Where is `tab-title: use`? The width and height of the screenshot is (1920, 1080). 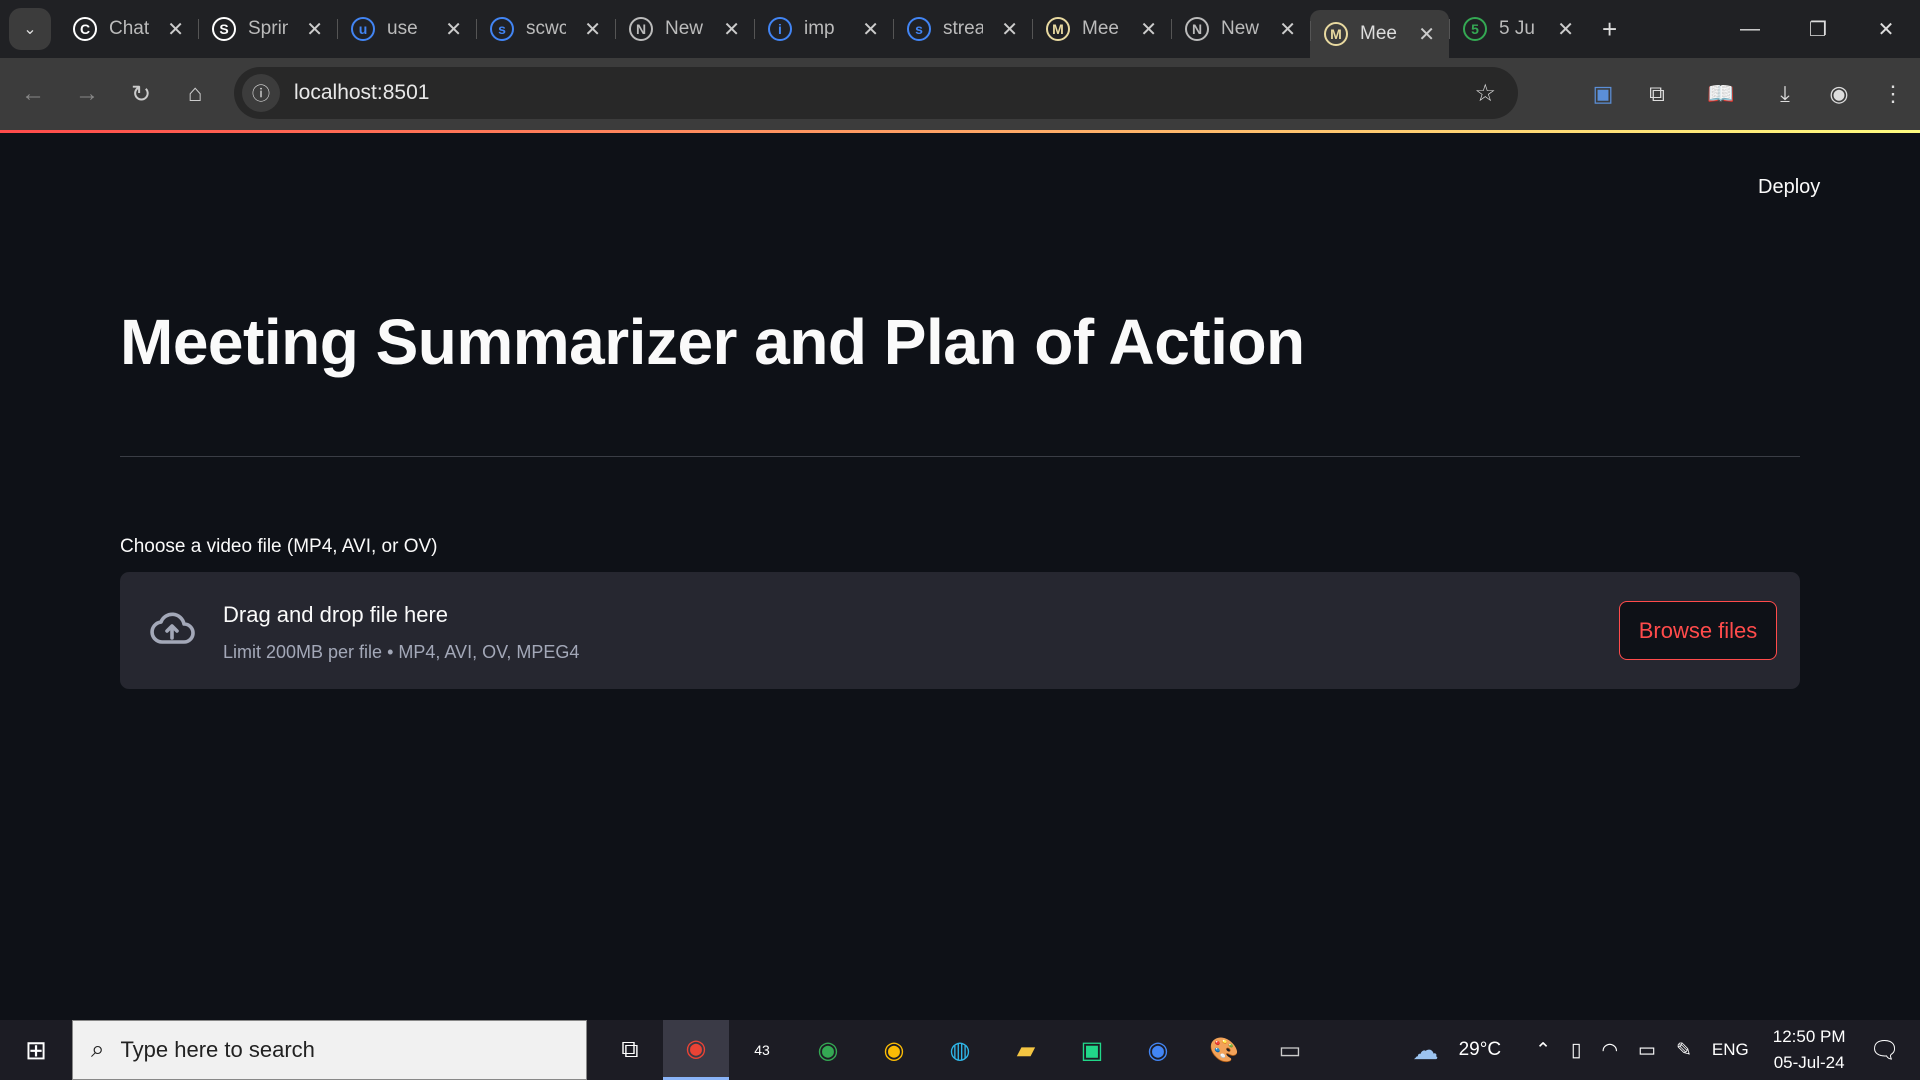
tab-title: use is located at coordinates (402, 28).